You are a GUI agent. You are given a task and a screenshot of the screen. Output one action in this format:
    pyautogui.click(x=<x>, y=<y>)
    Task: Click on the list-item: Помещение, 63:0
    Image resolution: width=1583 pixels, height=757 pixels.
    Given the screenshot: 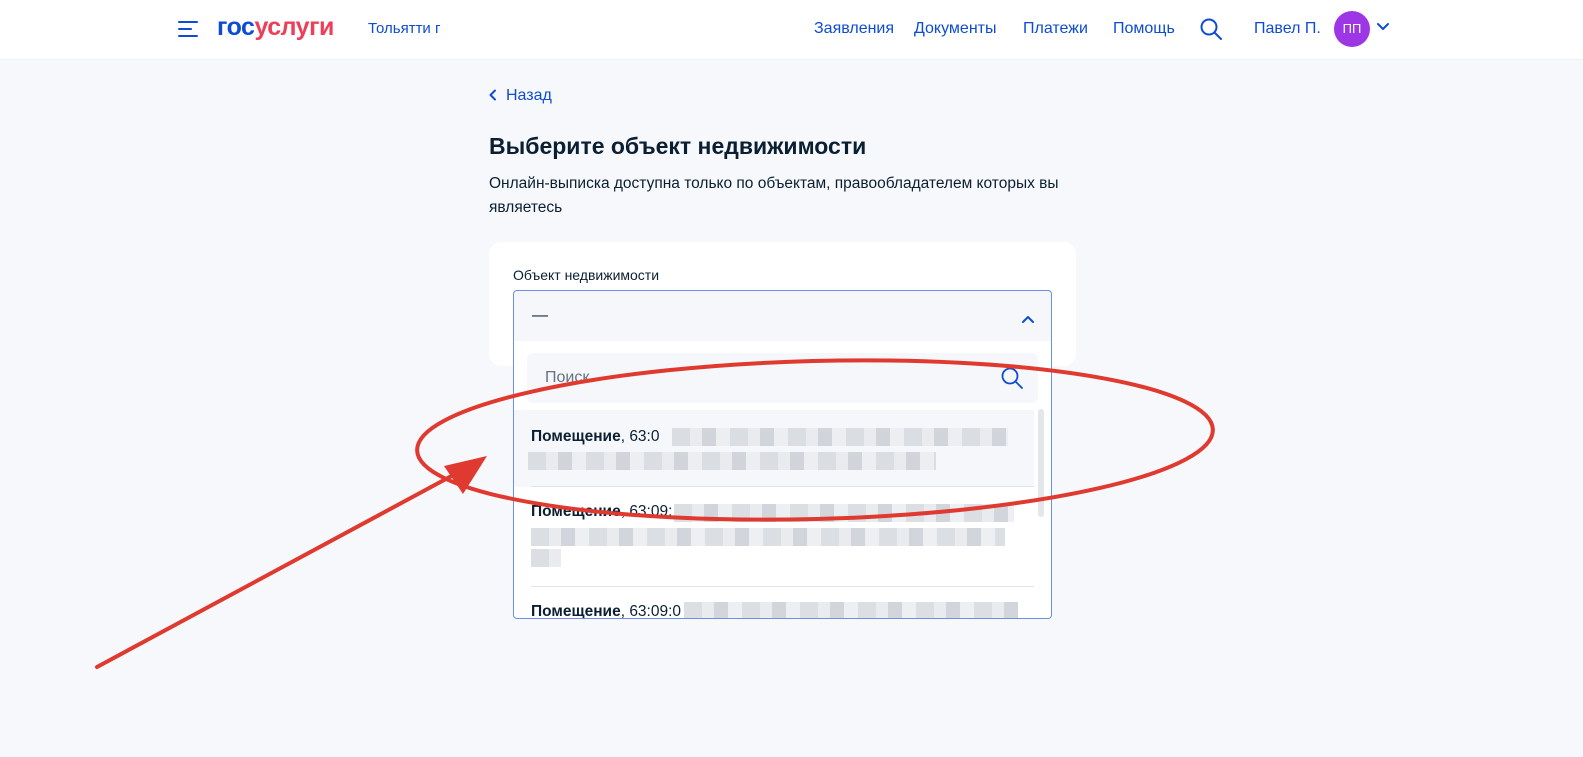 What is the action you would take?
    pyautogui.click(x=774, y=448)
    